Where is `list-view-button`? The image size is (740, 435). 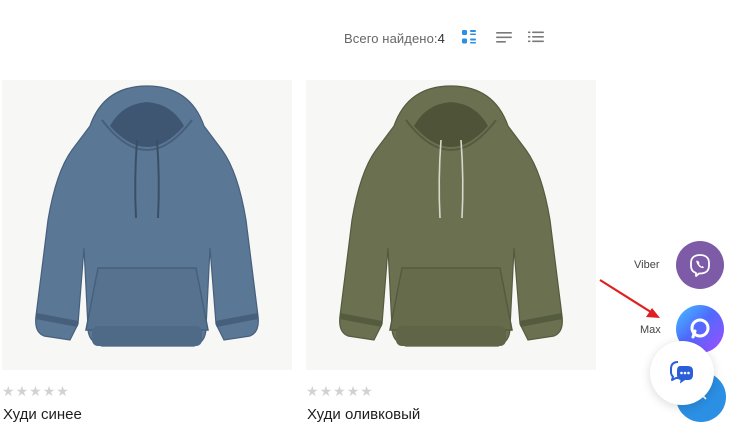 list-view-button is located at coordinates (505, 39).